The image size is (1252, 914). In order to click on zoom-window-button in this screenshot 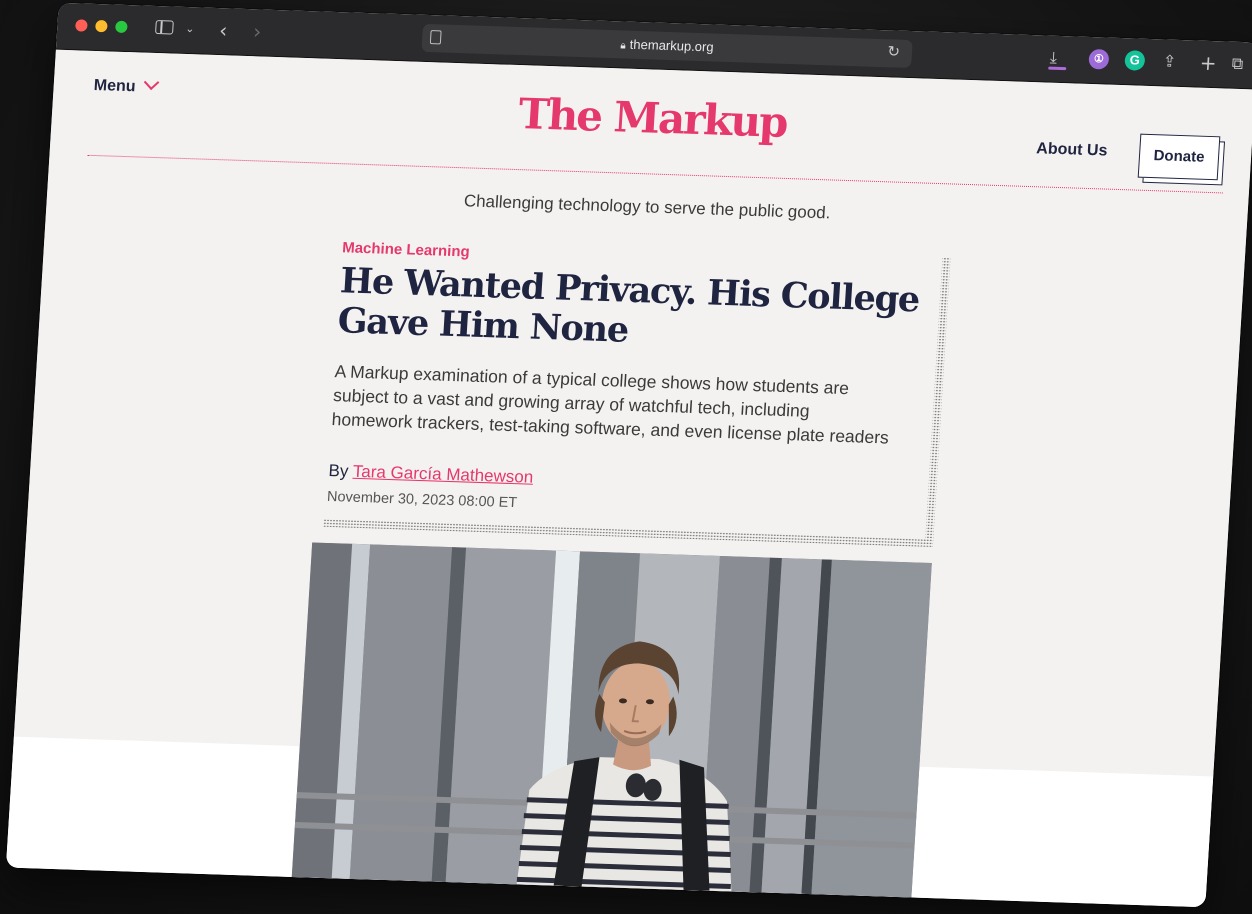, I will do `click(121, 27)`.